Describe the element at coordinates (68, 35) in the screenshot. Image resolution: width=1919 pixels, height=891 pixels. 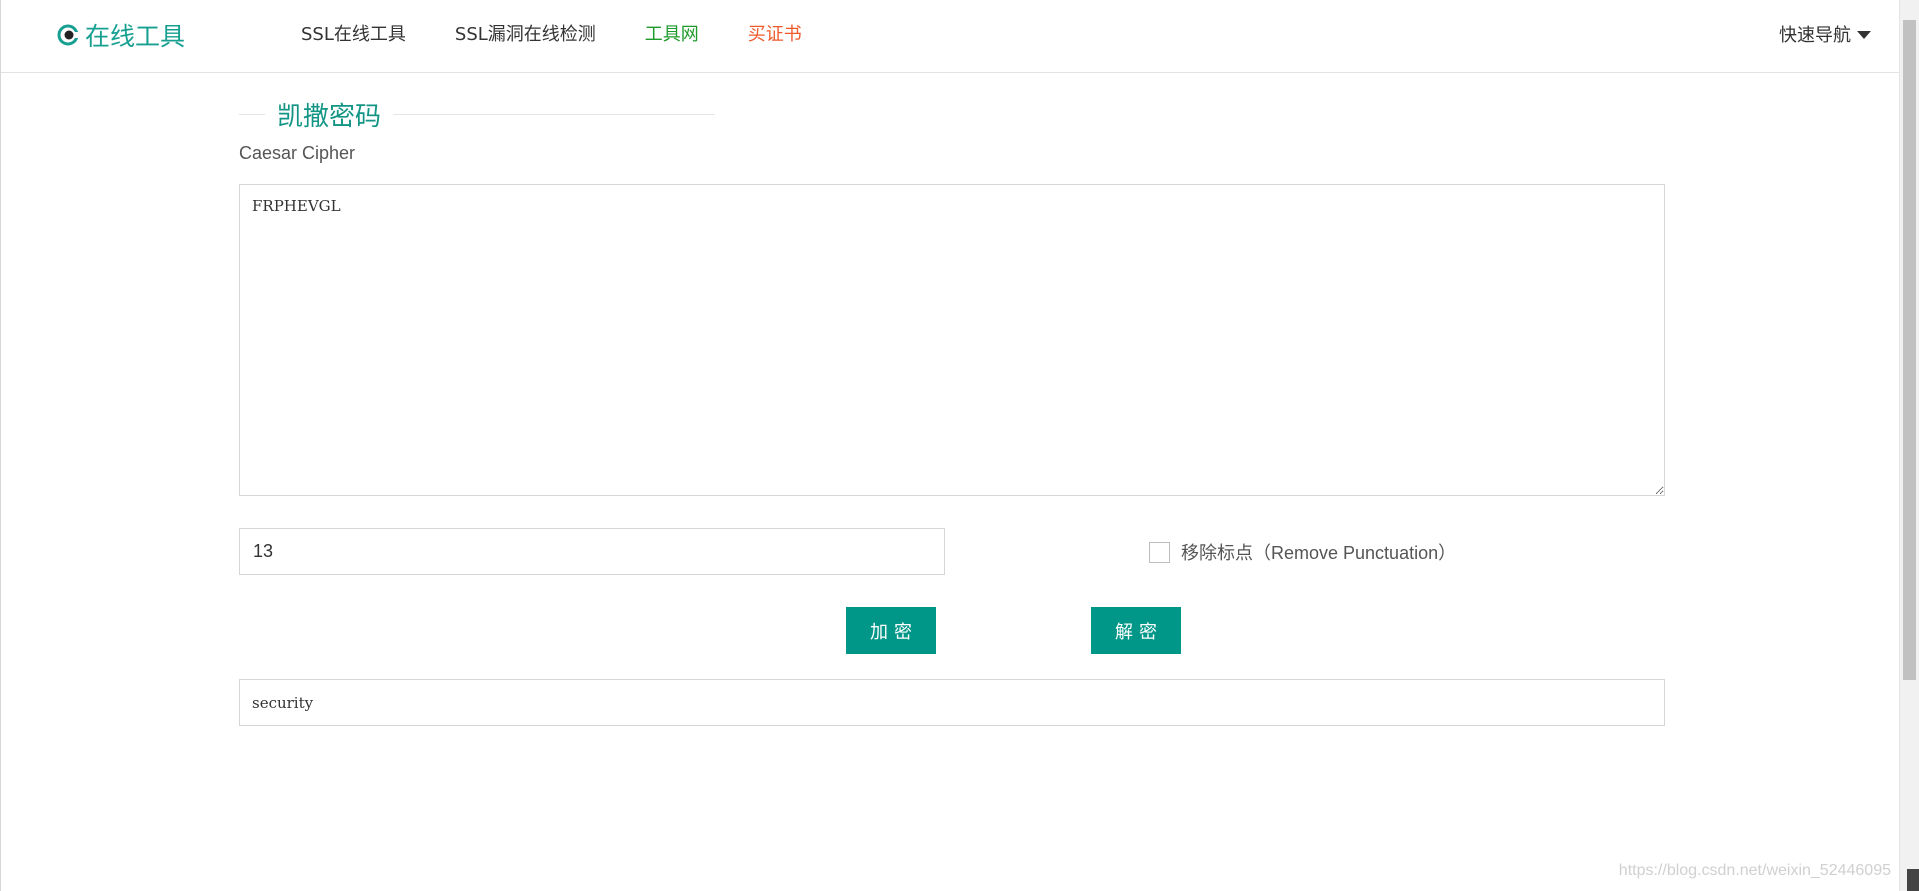
I see `eye-logo-icon` at that location.